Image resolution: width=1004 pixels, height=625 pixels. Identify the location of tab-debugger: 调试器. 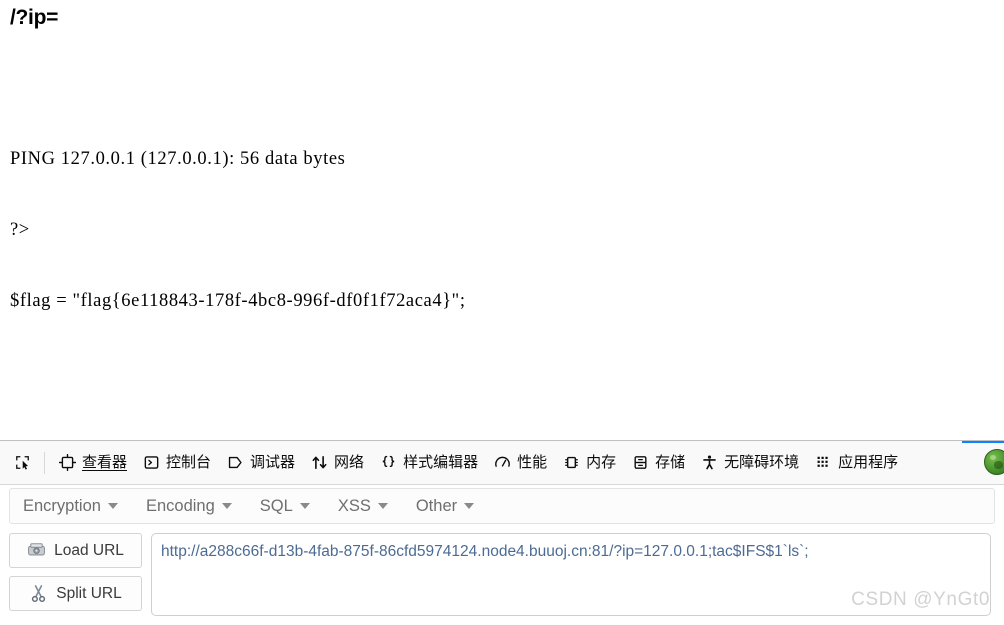
(261, 462).